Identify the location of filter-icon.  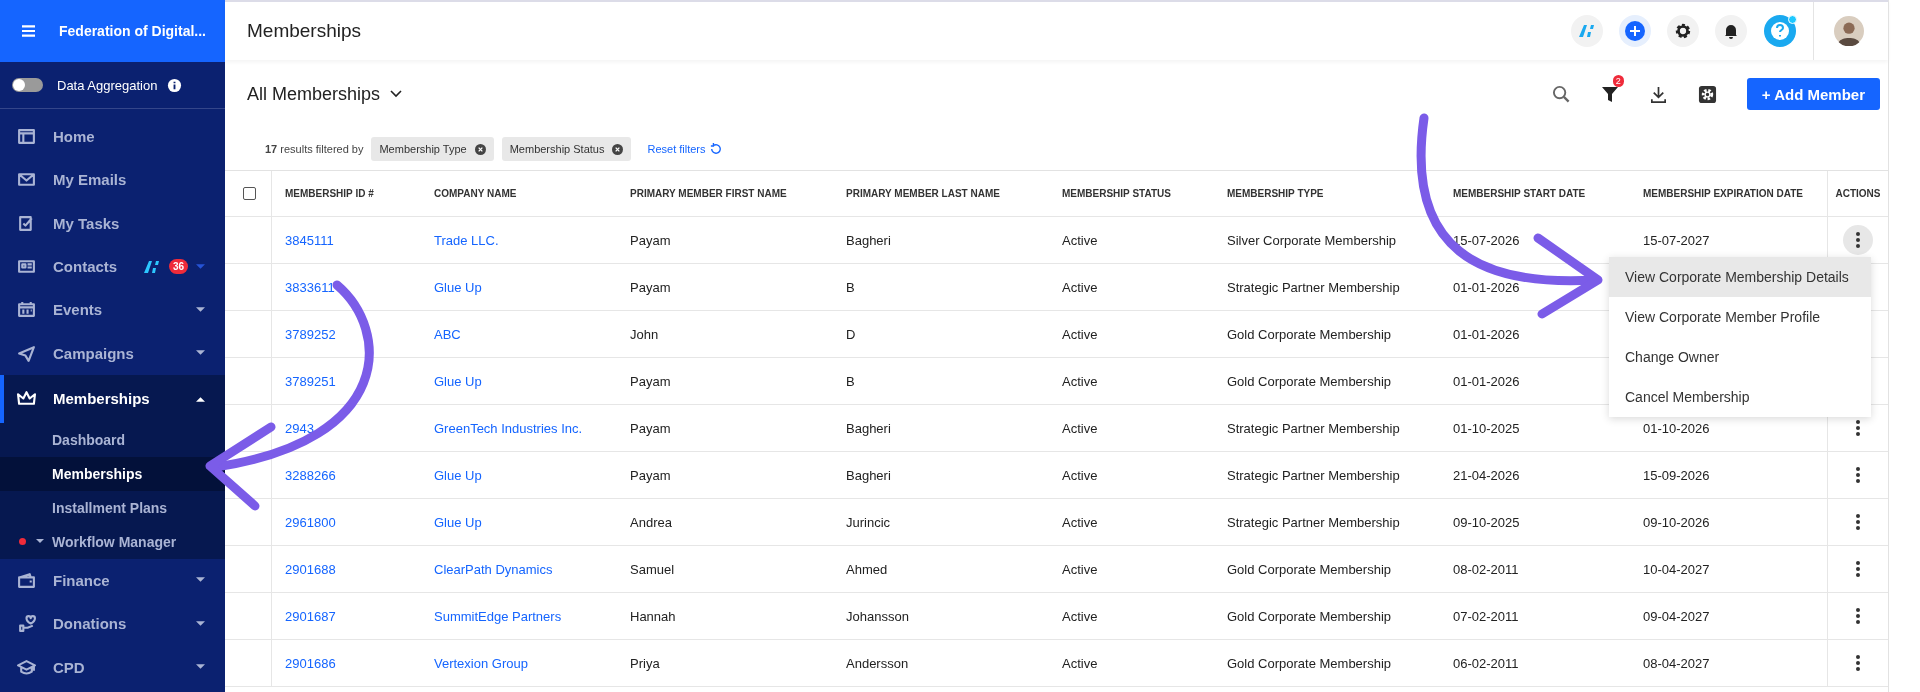
(1609, 94).